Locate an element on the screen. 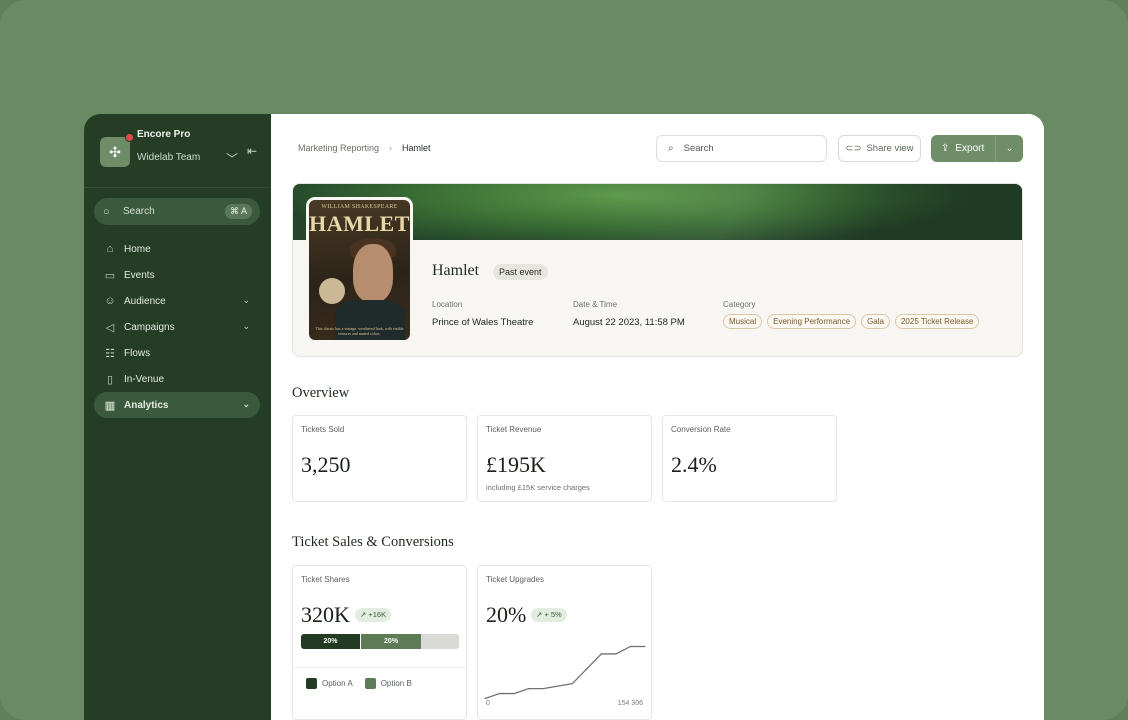 The width and height of the screenshot is (1128, 720). team-logo-icon: ✣ is located at coordinates (117, 150).